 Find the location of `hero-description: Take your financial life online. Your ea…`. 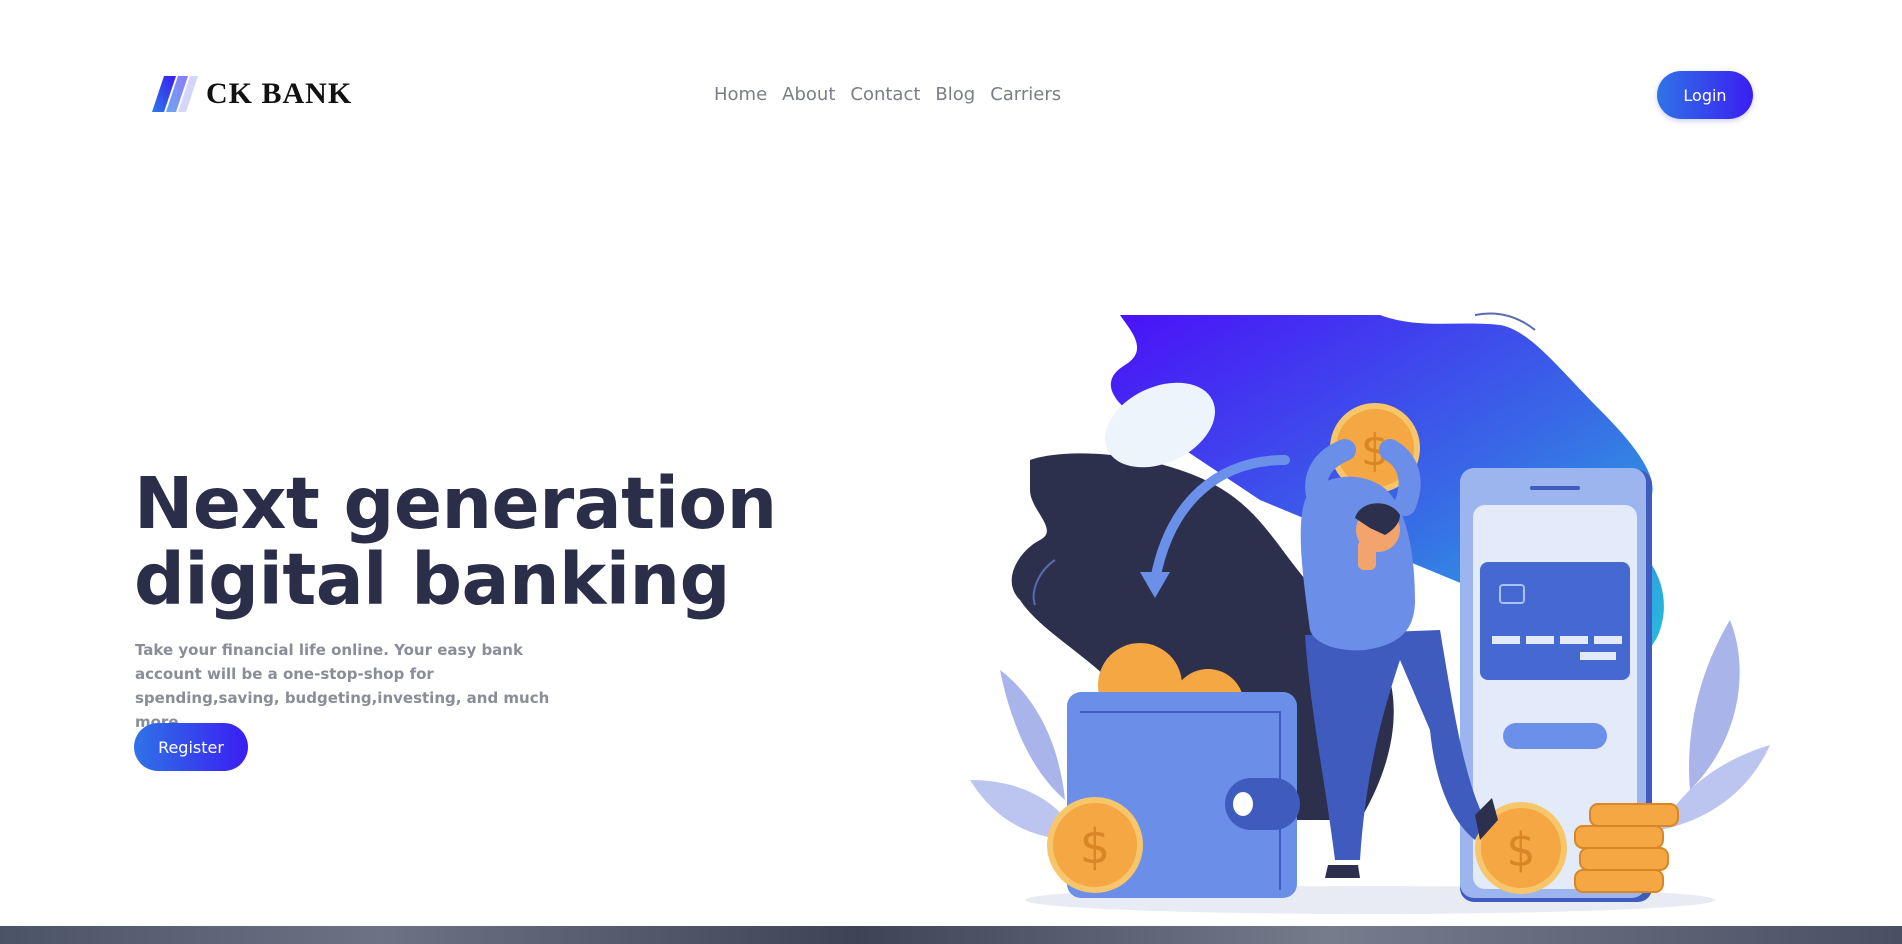

hero-description: Take your financial life online. Your ea… is located at coordinates (342, 686).